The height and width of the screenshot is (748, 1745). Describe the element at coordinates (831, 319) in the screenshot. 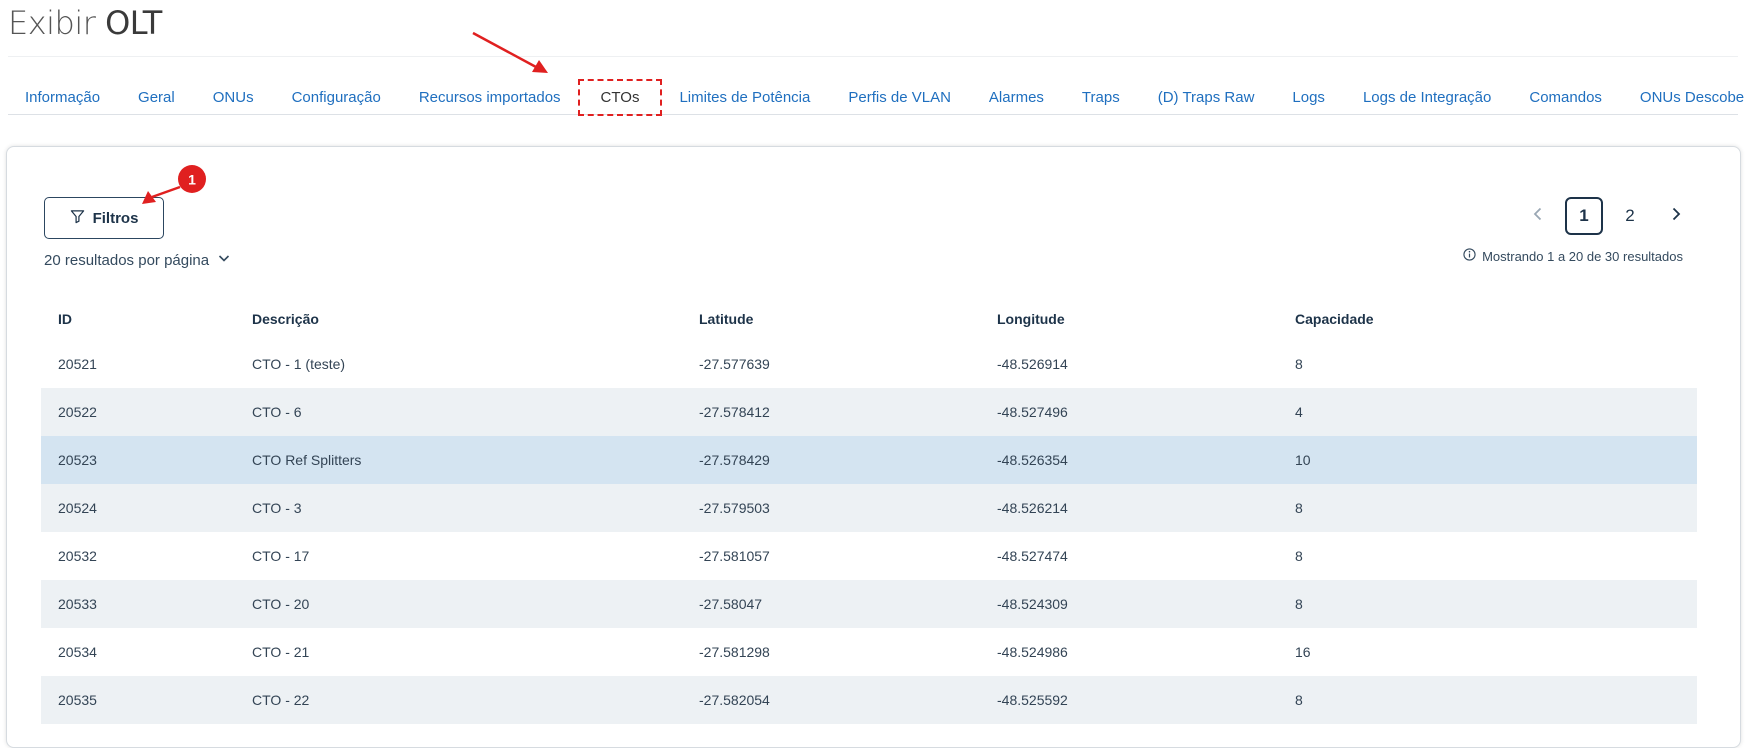

I see `column-header-latitude: Latitude` at that location.